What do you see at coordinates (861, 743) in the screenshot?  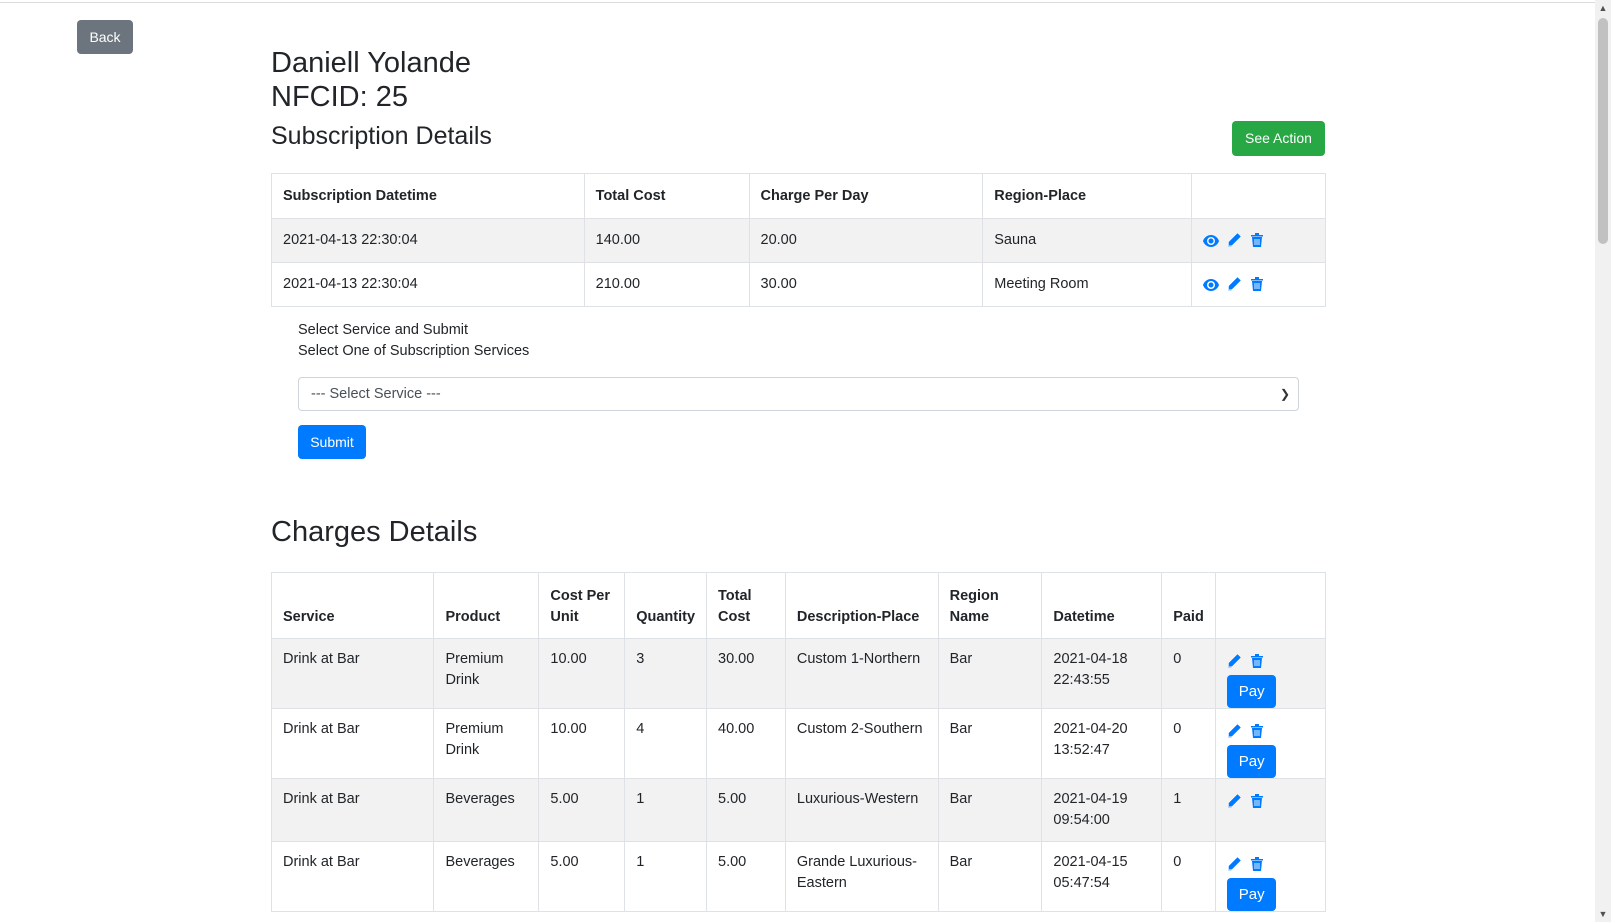 I see `charge-description-place: Custom 2-Southern` at bounding box center [861, 743].